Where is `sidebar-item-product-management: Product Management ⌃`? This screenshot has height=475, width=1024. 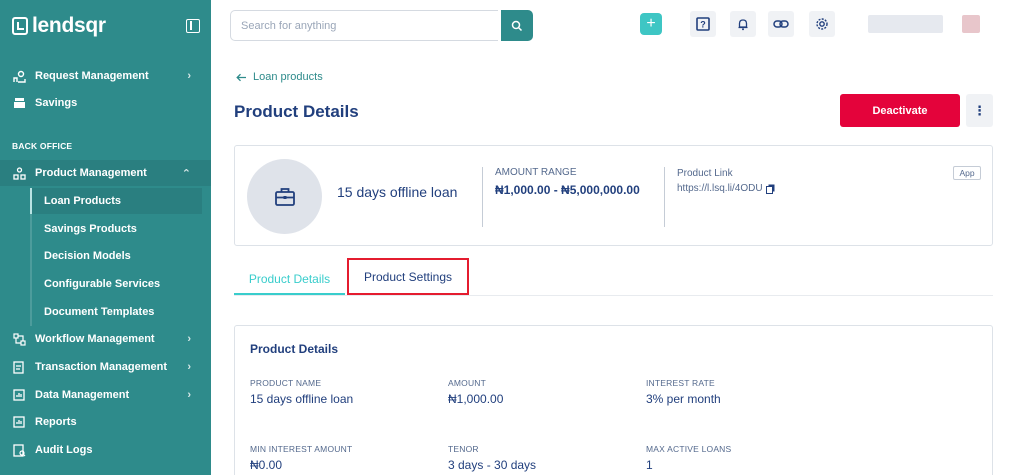
sidebar-item-product-management: Product Management ⌃ is located at coordinates (105, 173).